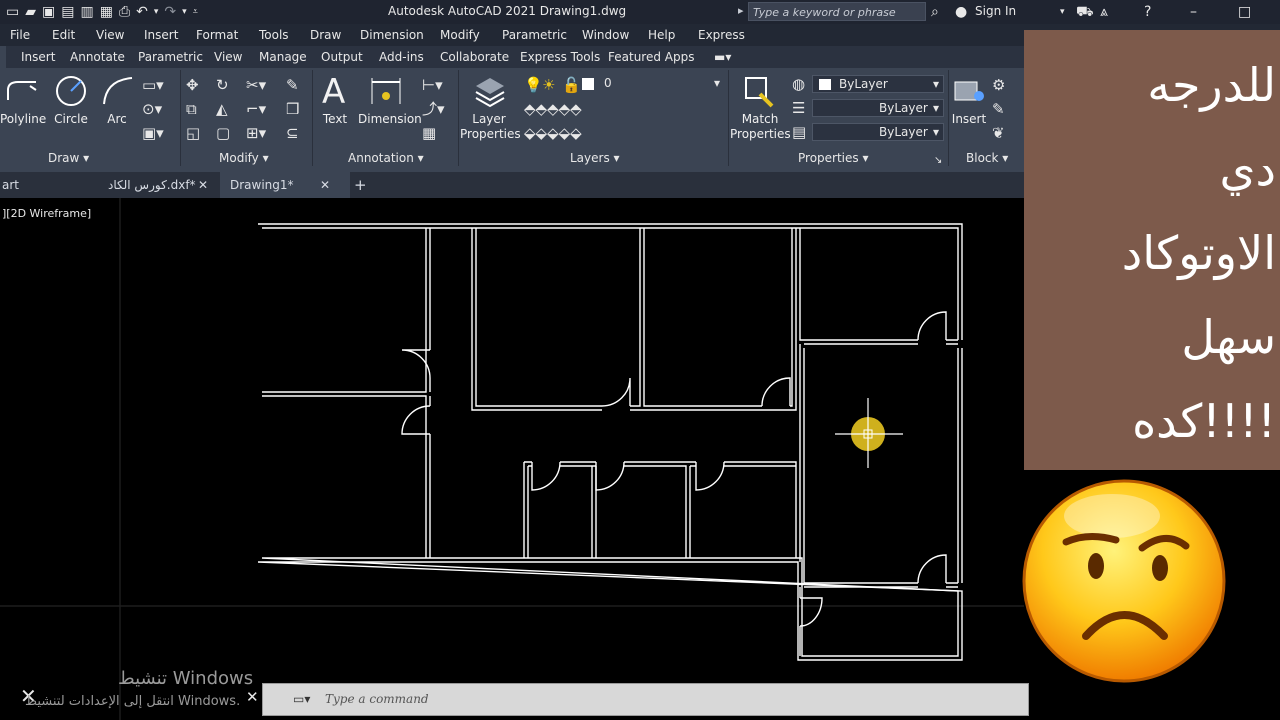 The width and height of the screenshot is (1280, 720). Describe the element at coordinates (553, 109) in the screenshot. I see `layer-isolate-icon: ⬘⬘⬘⬘⬘` at that location.